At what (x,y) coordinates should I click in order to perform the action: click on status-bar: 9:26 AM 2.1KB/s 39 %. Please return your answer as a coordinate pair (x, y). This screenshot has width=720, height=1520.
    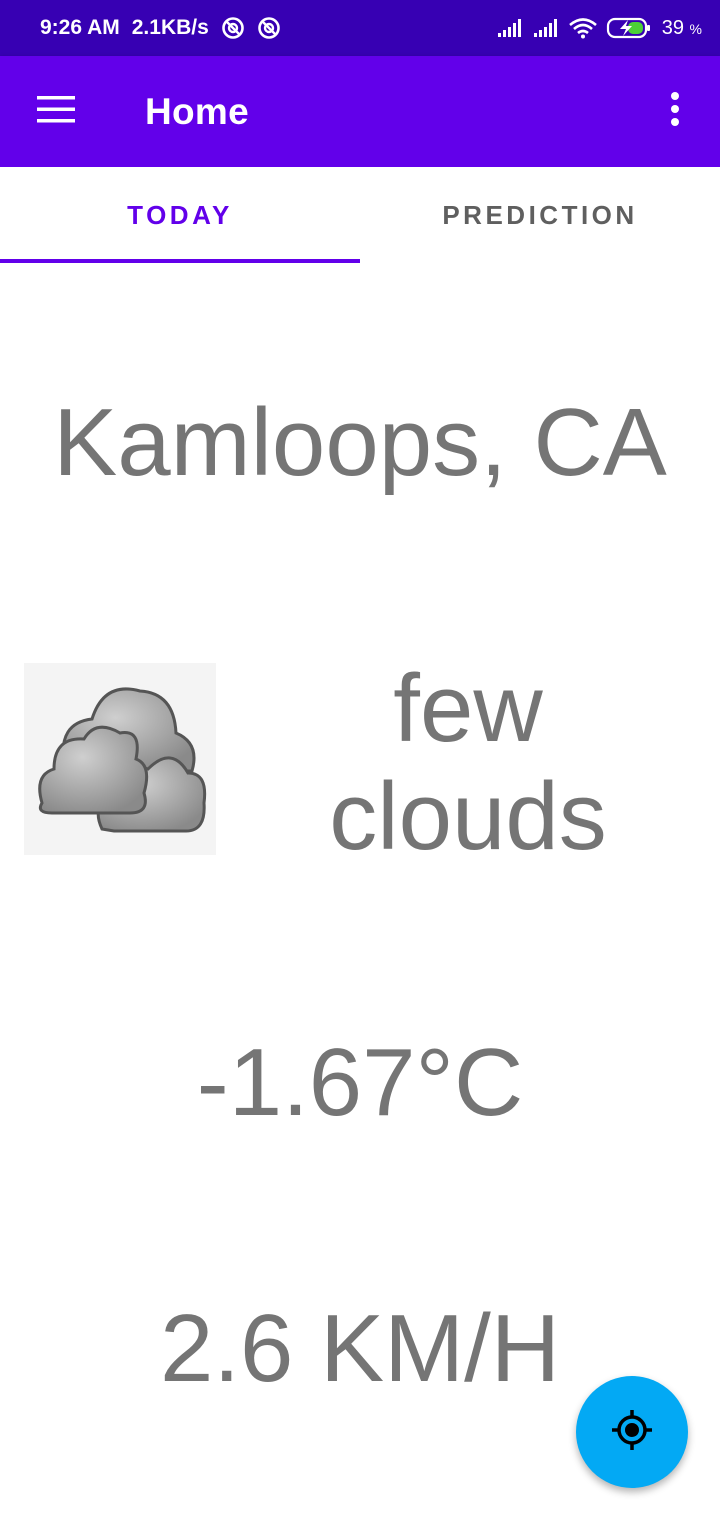
    Looking at the image, I should click on (360, 28).